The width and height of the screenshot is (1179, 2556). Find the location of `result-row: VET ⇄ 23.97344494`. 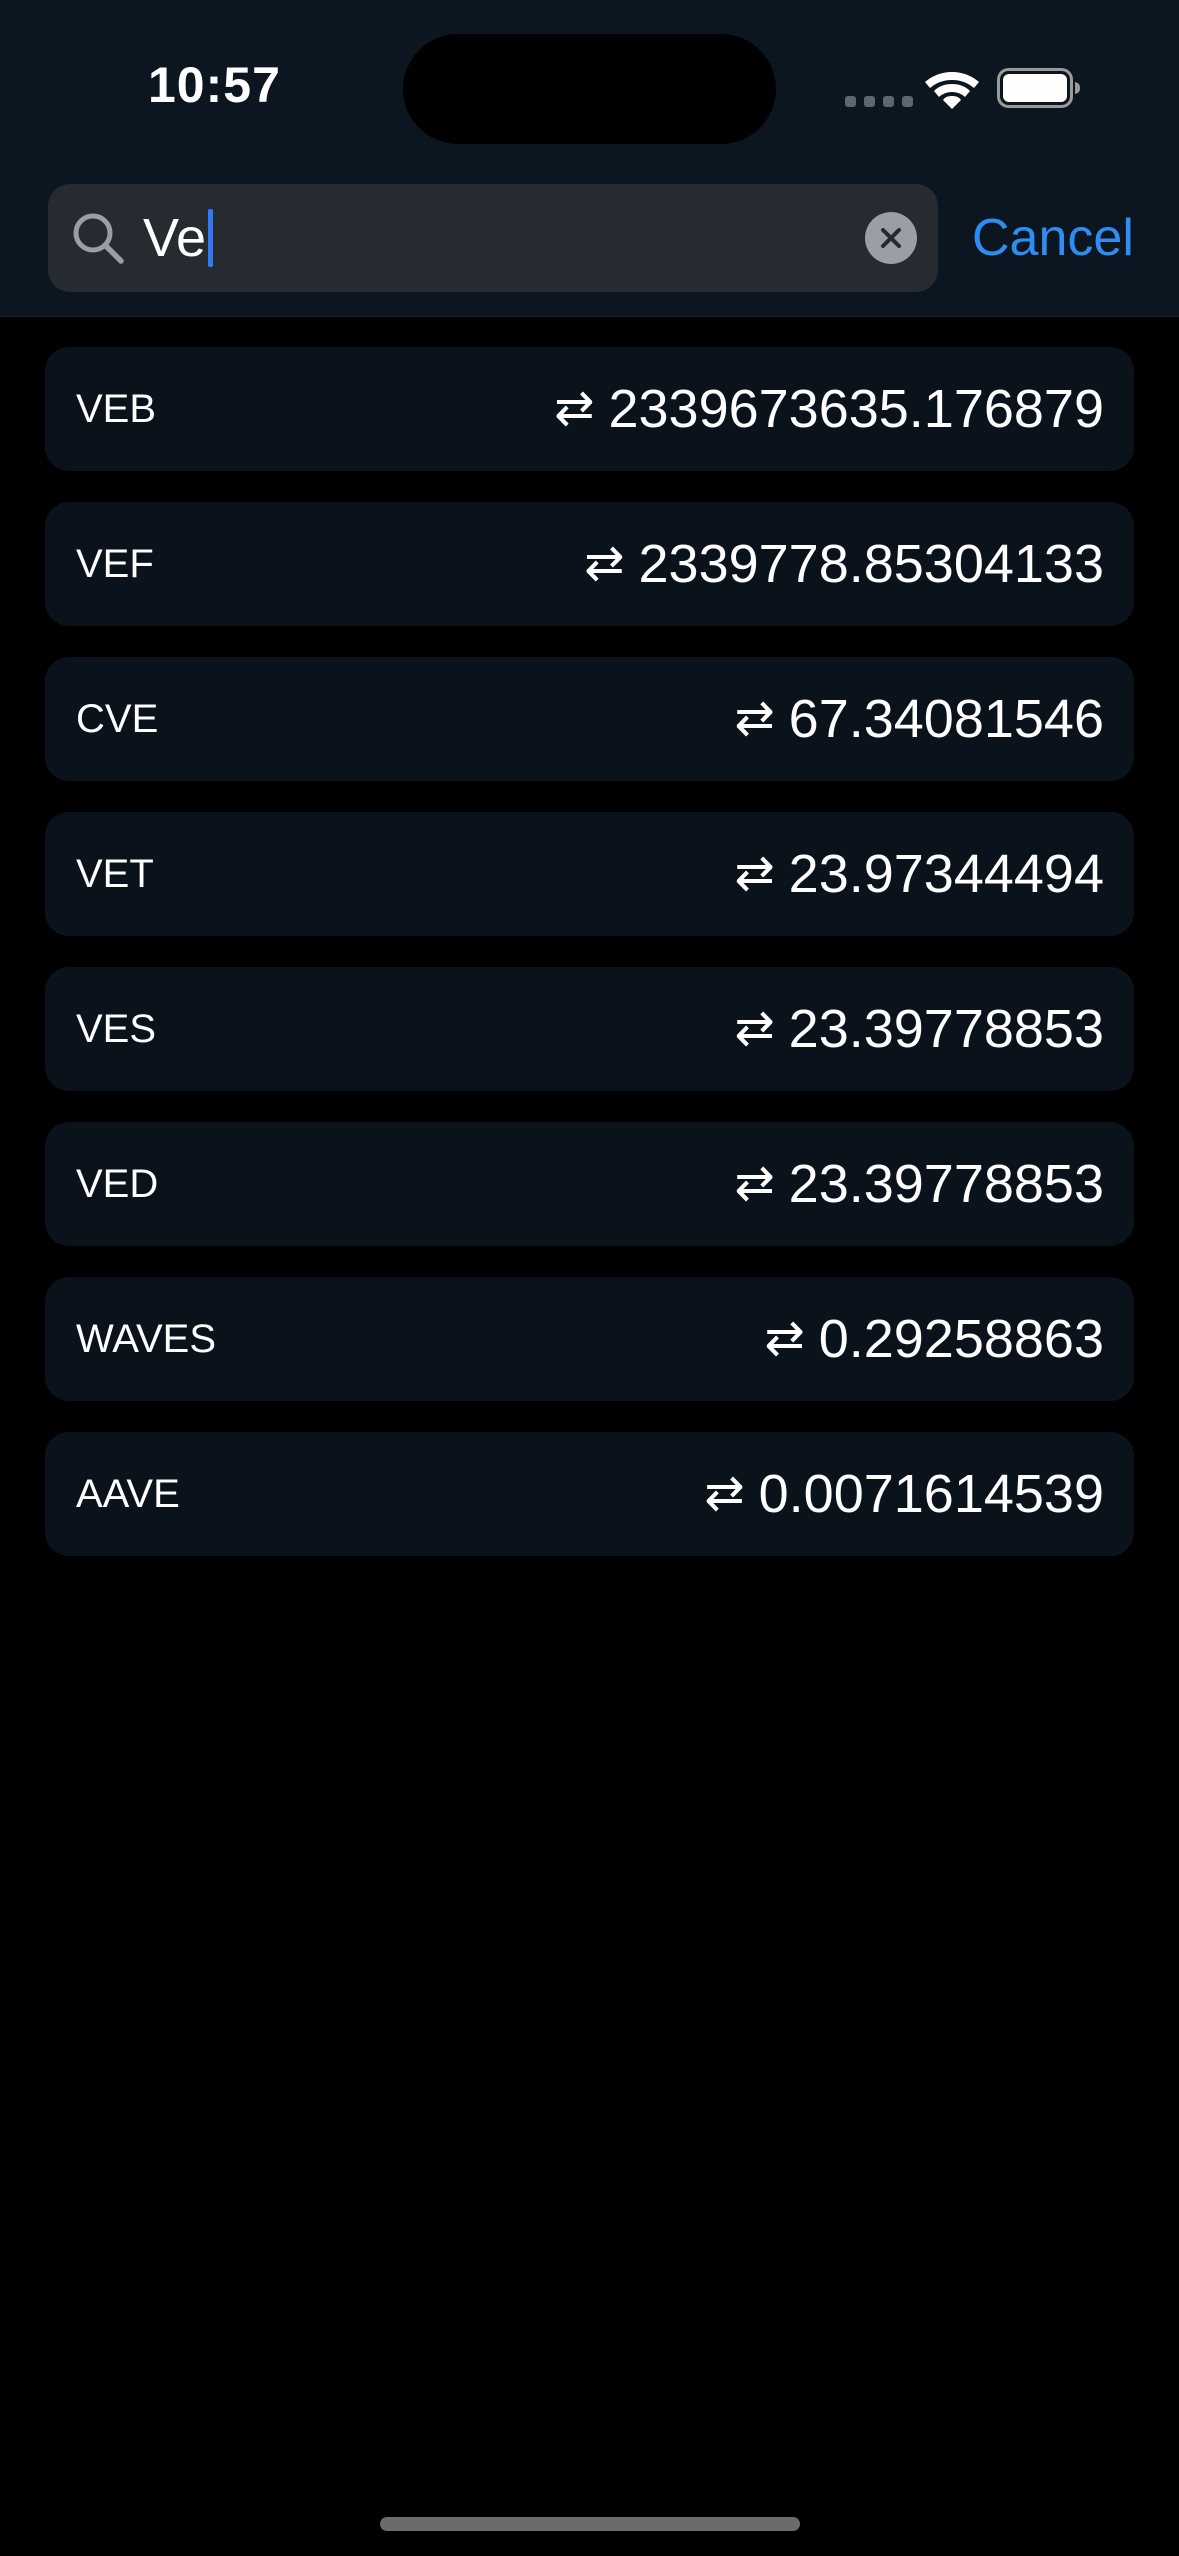

result-row: VET ⇄ 23.97344494 is located at coordinates (589, 874).